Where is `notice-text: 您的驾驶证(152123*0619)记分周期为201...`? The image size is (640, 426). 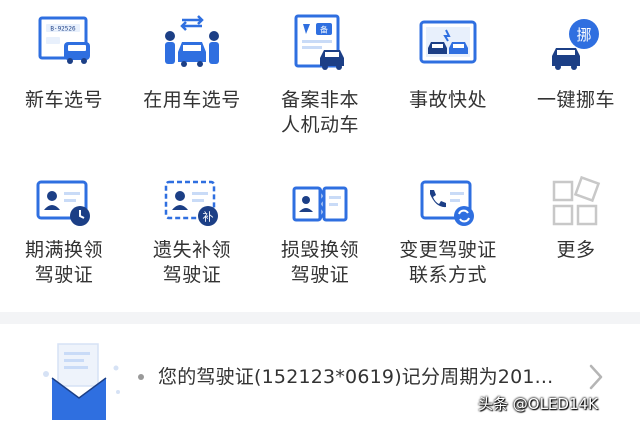
notice-text: 您的驾驶证(152123*0619)记分周期为201... is located at coordinates (356, 377).